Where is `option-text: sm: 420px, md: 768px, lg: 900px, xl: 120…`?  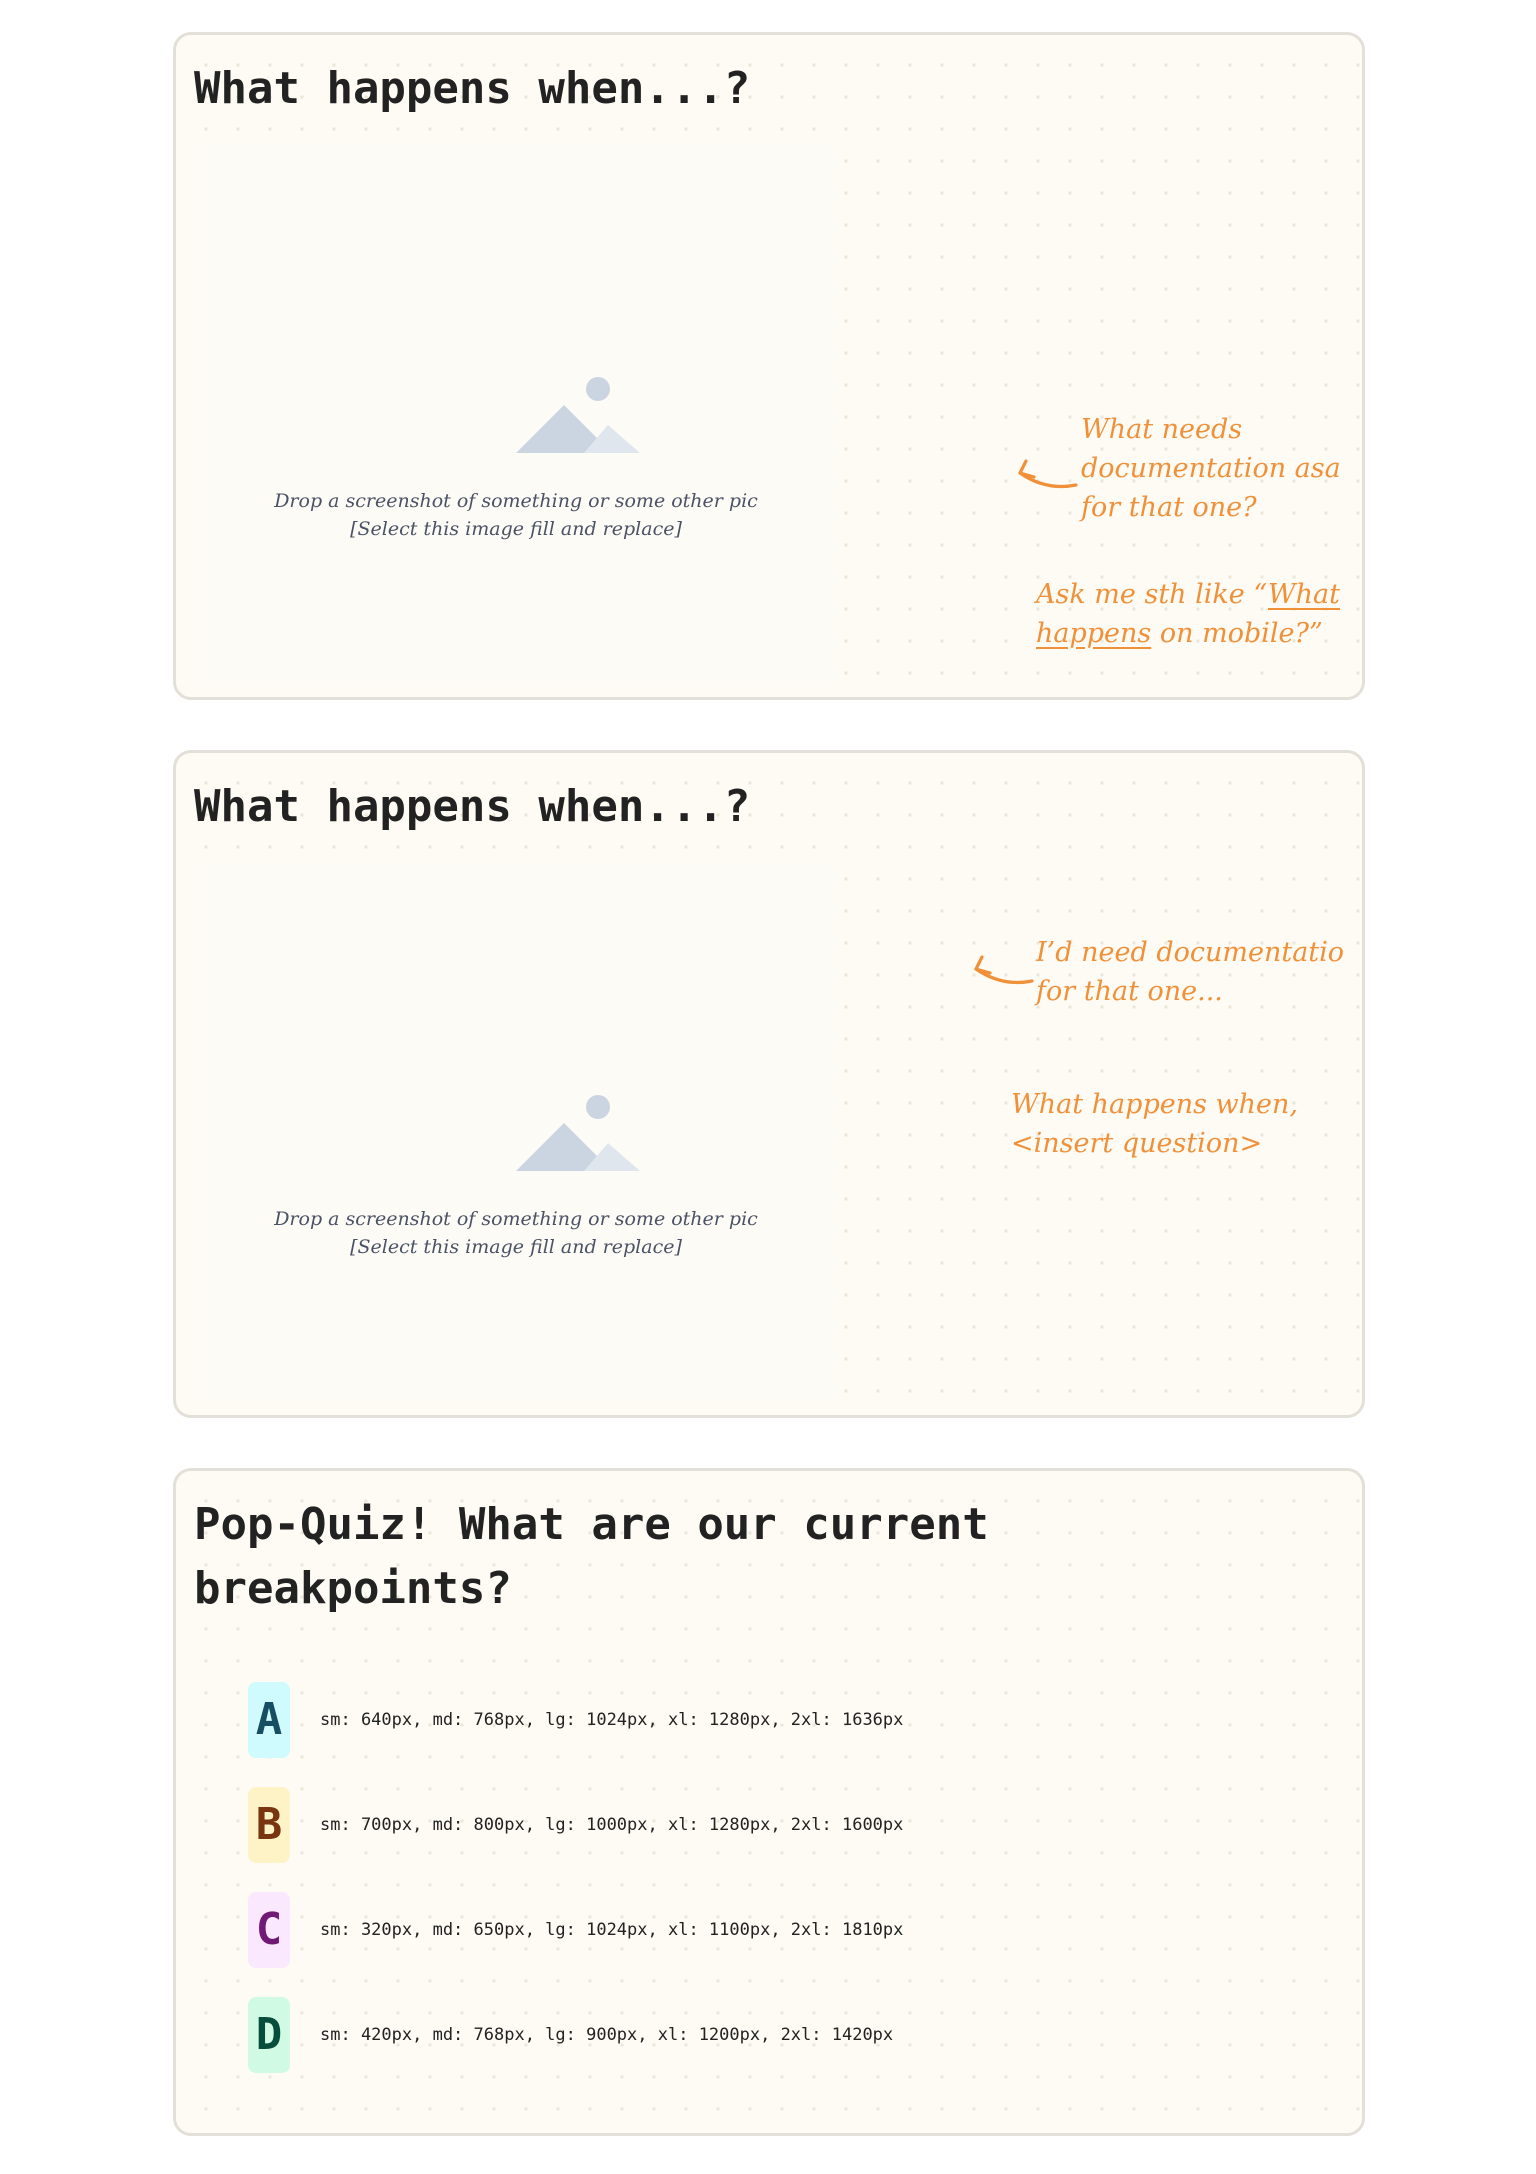
option-text: sm: 420px, md: 768px, lg: 900px, xl: 120… is located at coordinates (607, 2035).